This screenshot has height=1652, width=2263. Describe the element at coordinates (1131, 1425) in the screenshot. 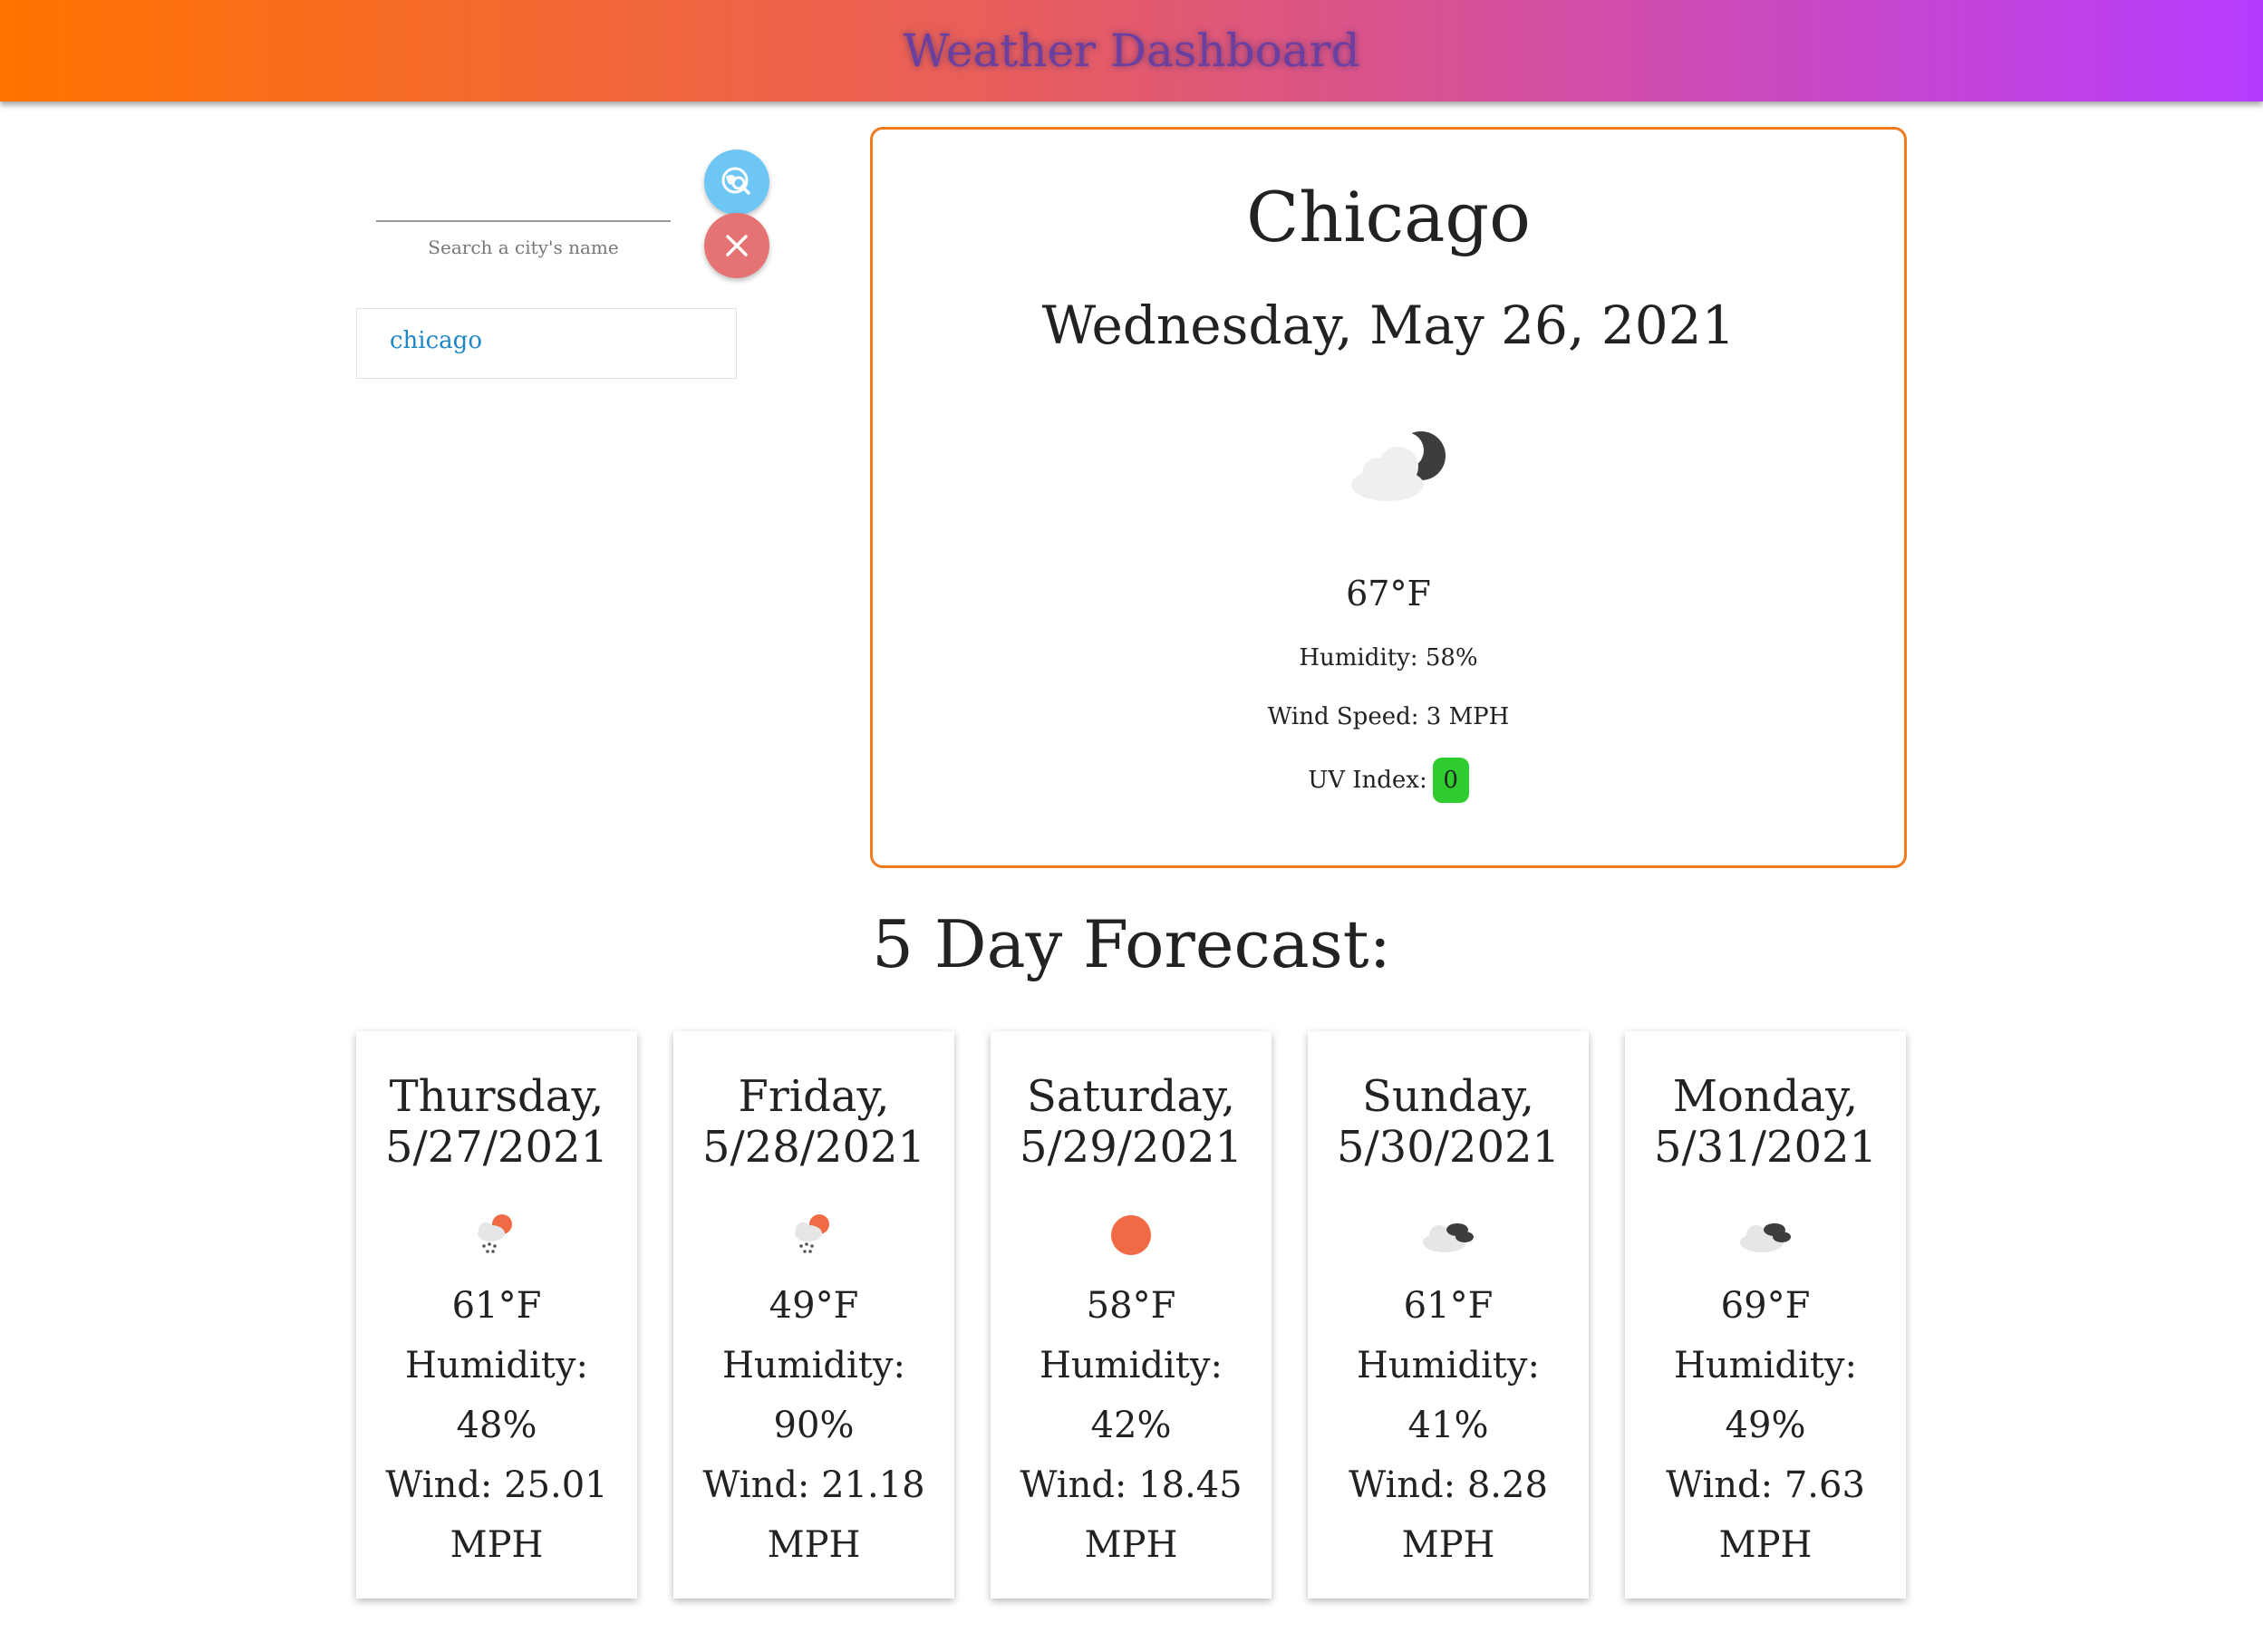

I see `forecast-humidity: 42%` at that location.